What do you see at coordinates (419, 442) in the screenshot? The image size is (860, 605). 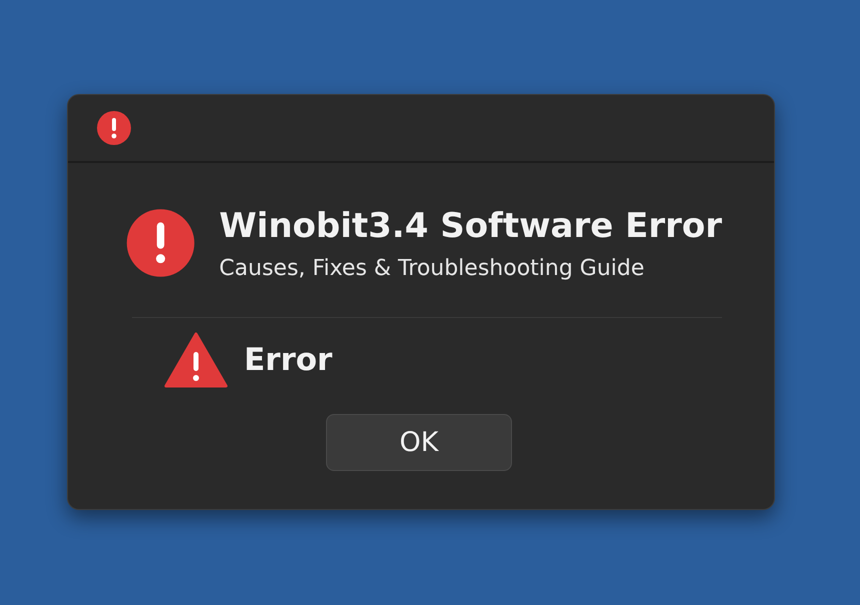 I see `ok-button: OK` at bounding box center [419, 442].